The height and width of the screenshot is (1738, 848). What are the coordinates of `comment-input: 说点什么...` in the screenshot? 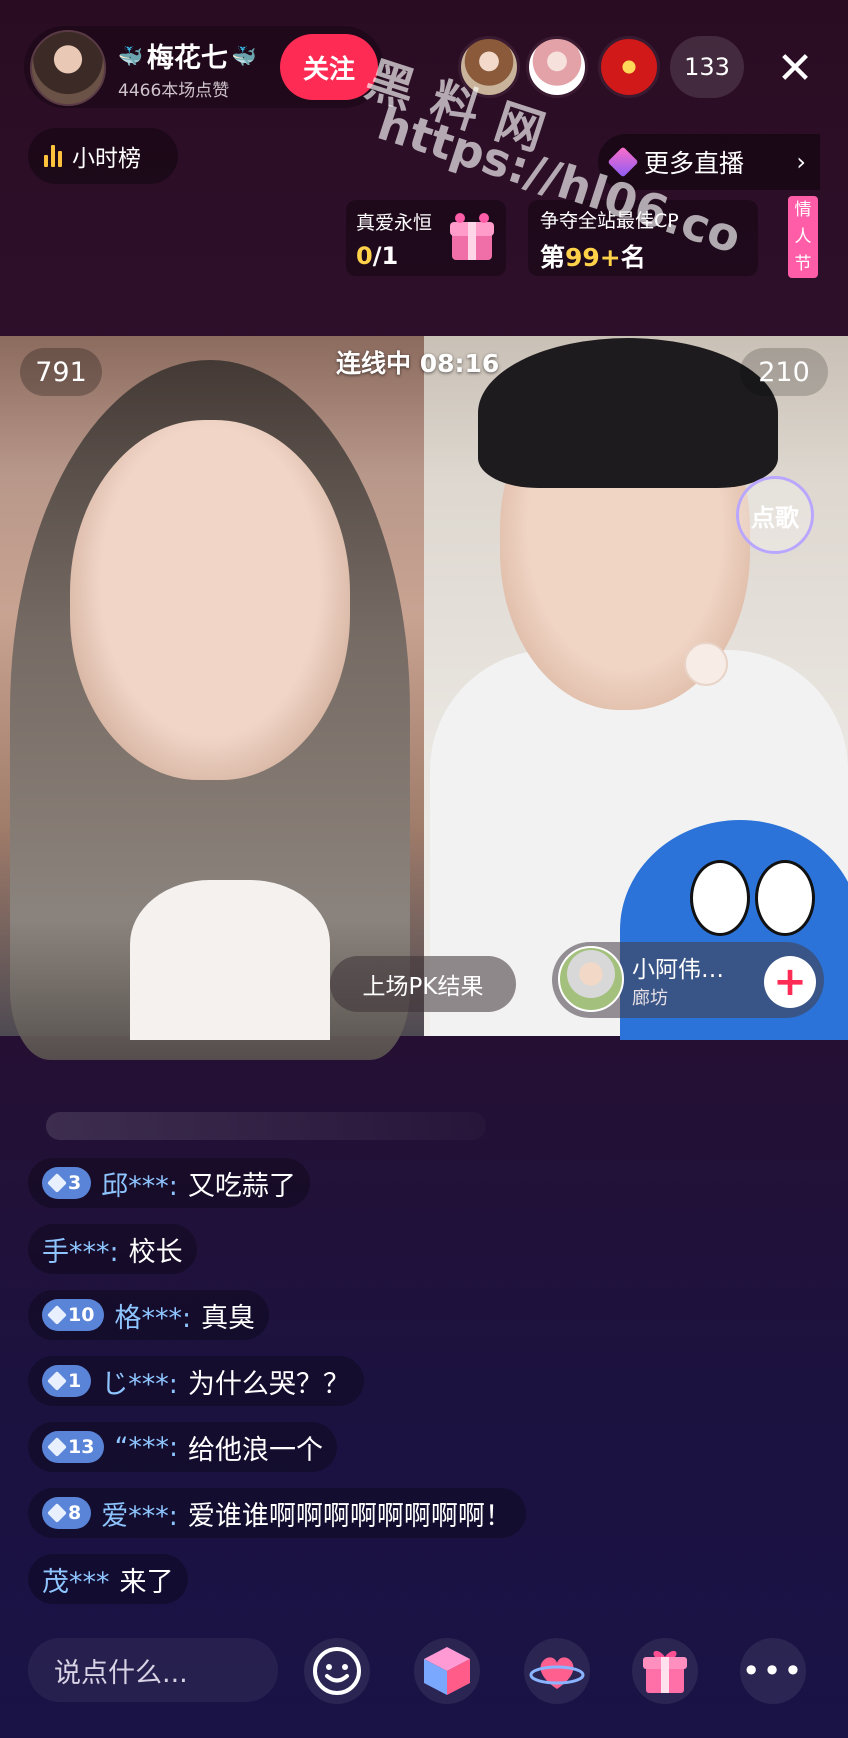 It's located at (153, 1670).